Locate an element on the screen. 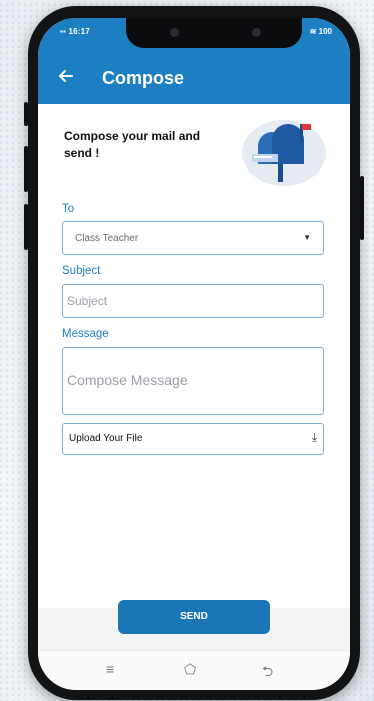  message-placeholder: Compose Message is located at coordinates (127, 380).